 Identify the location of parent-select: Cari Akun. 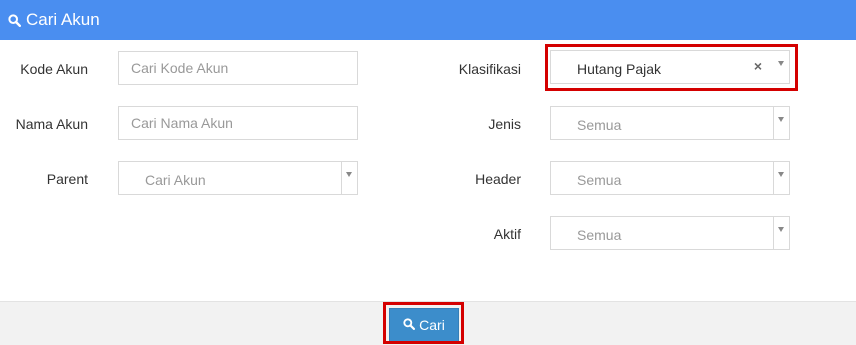
(238, 178).